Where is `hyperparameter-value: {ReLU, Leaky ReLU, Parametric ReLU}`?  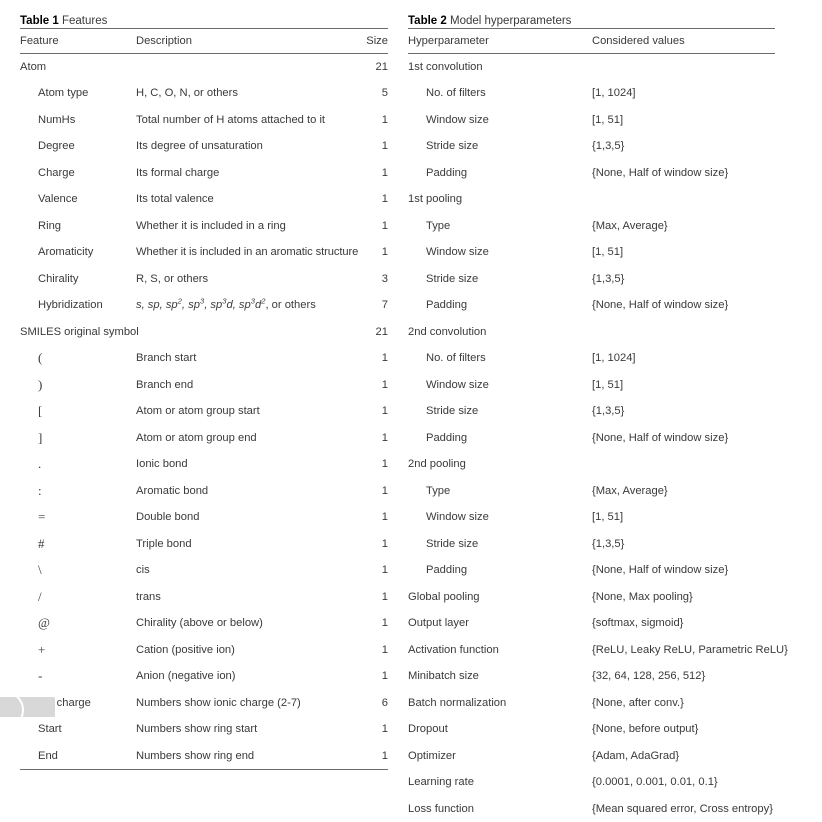 hyperparameter-value: {ReLU, Leaky ReLU, Parametric ReLU} is located at coordinates (683, 650).